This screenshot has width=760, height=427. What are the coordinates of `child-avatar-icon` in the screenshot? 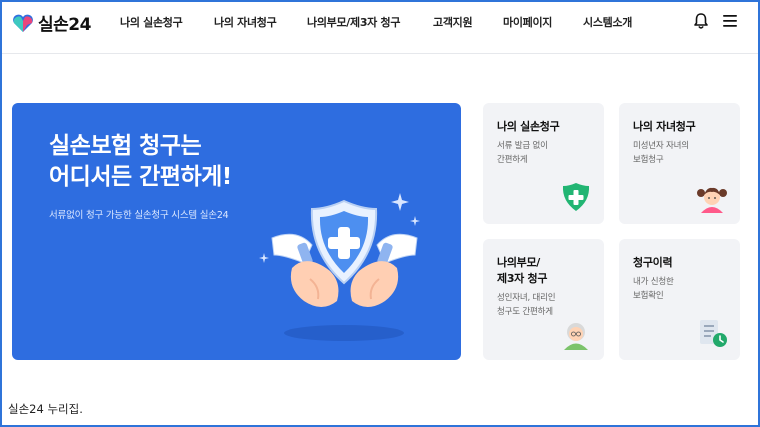 It's located at (712, 200).